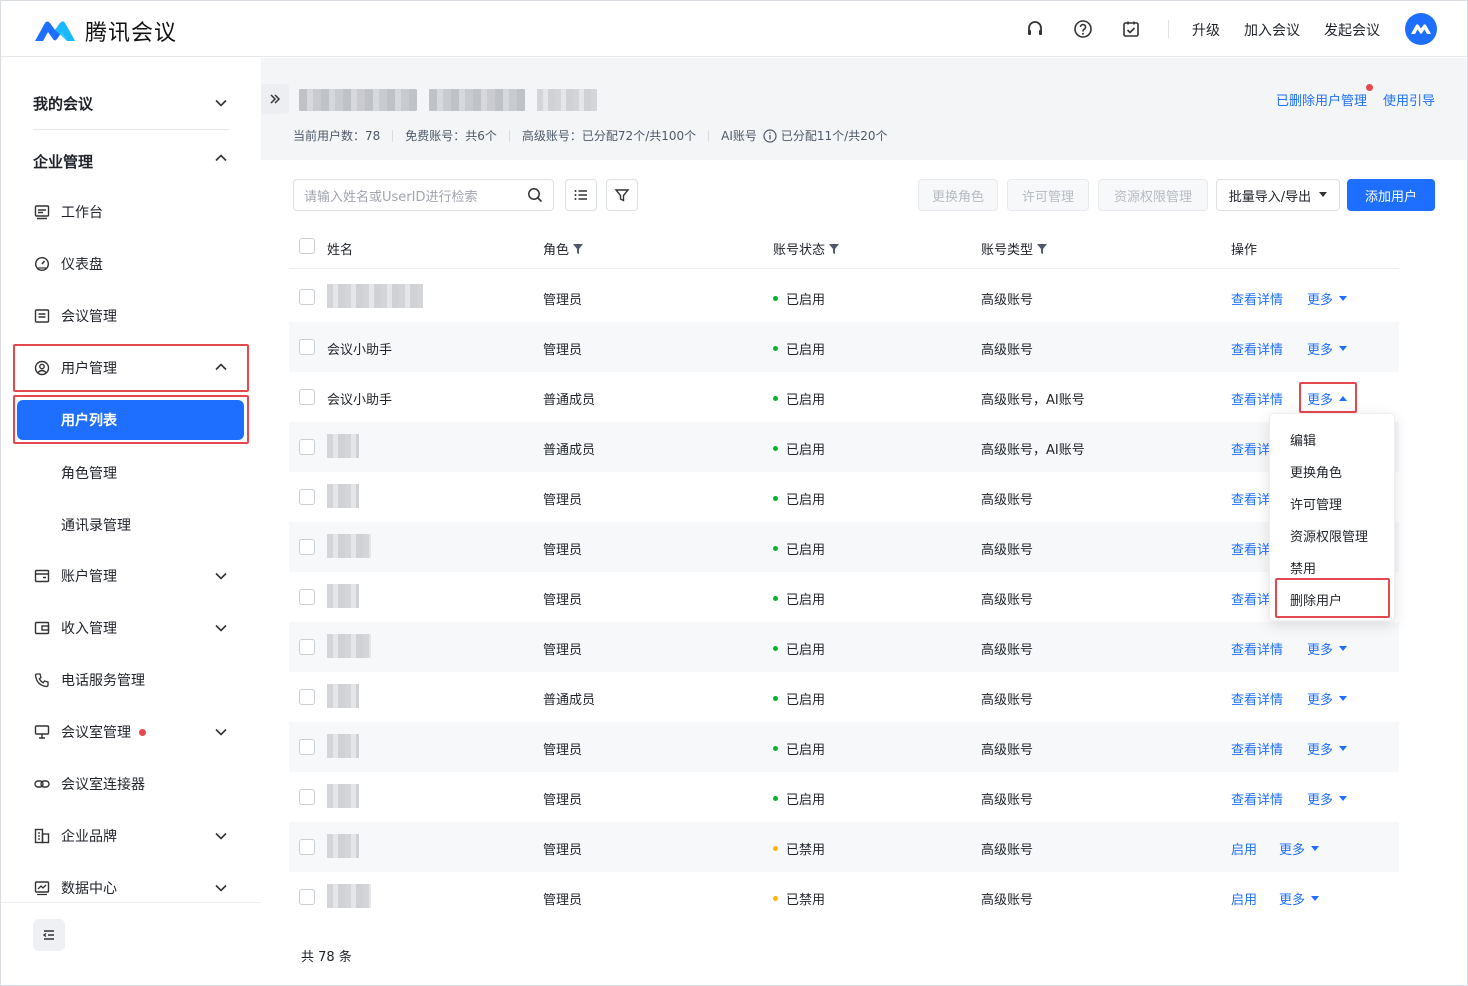 The width and height of the screenshot is (1468, 986). Describe the element at coordinates (844, 347) in the screenshot. I see `table-row: 会议小助手 管理员 已启用 高级账号 查看详情 更多` at that location.